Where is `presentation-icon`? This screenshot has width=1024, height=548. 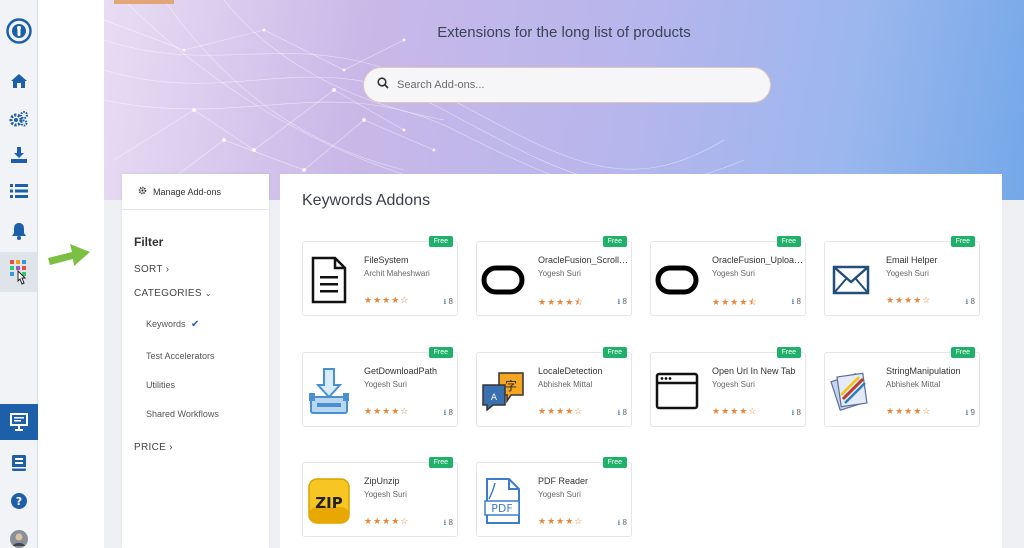 presentation-icon is located at coordinates (19, 422).